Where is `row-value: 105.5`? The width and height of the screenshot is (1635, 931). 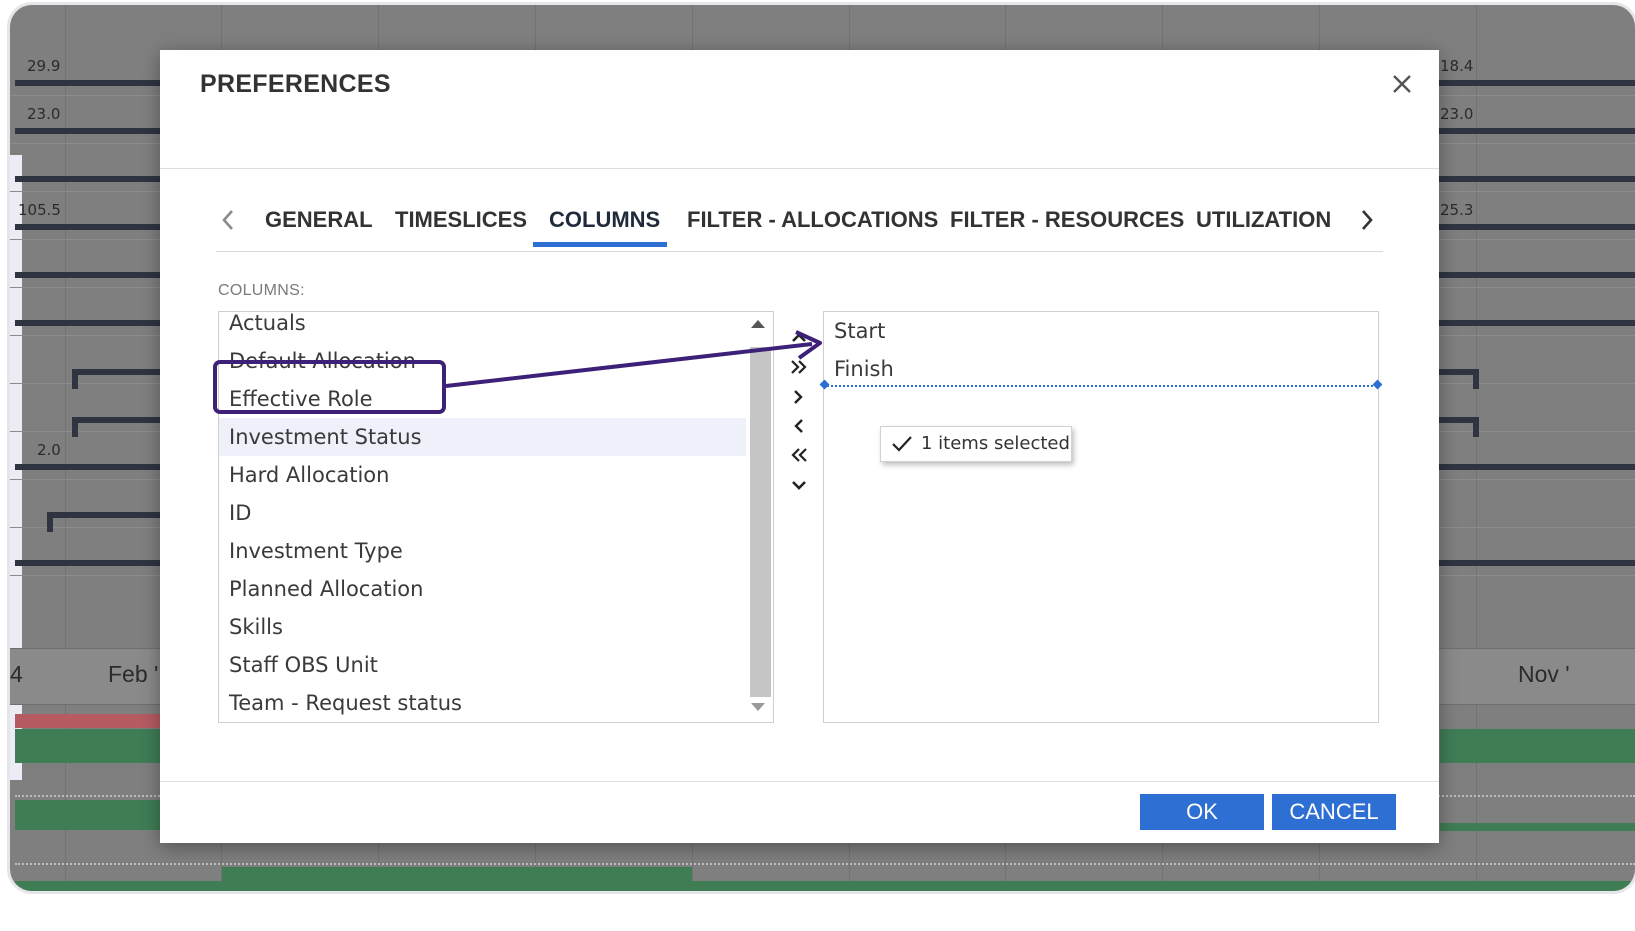
row-value: 105.5 is located at coordinates (39, 210).